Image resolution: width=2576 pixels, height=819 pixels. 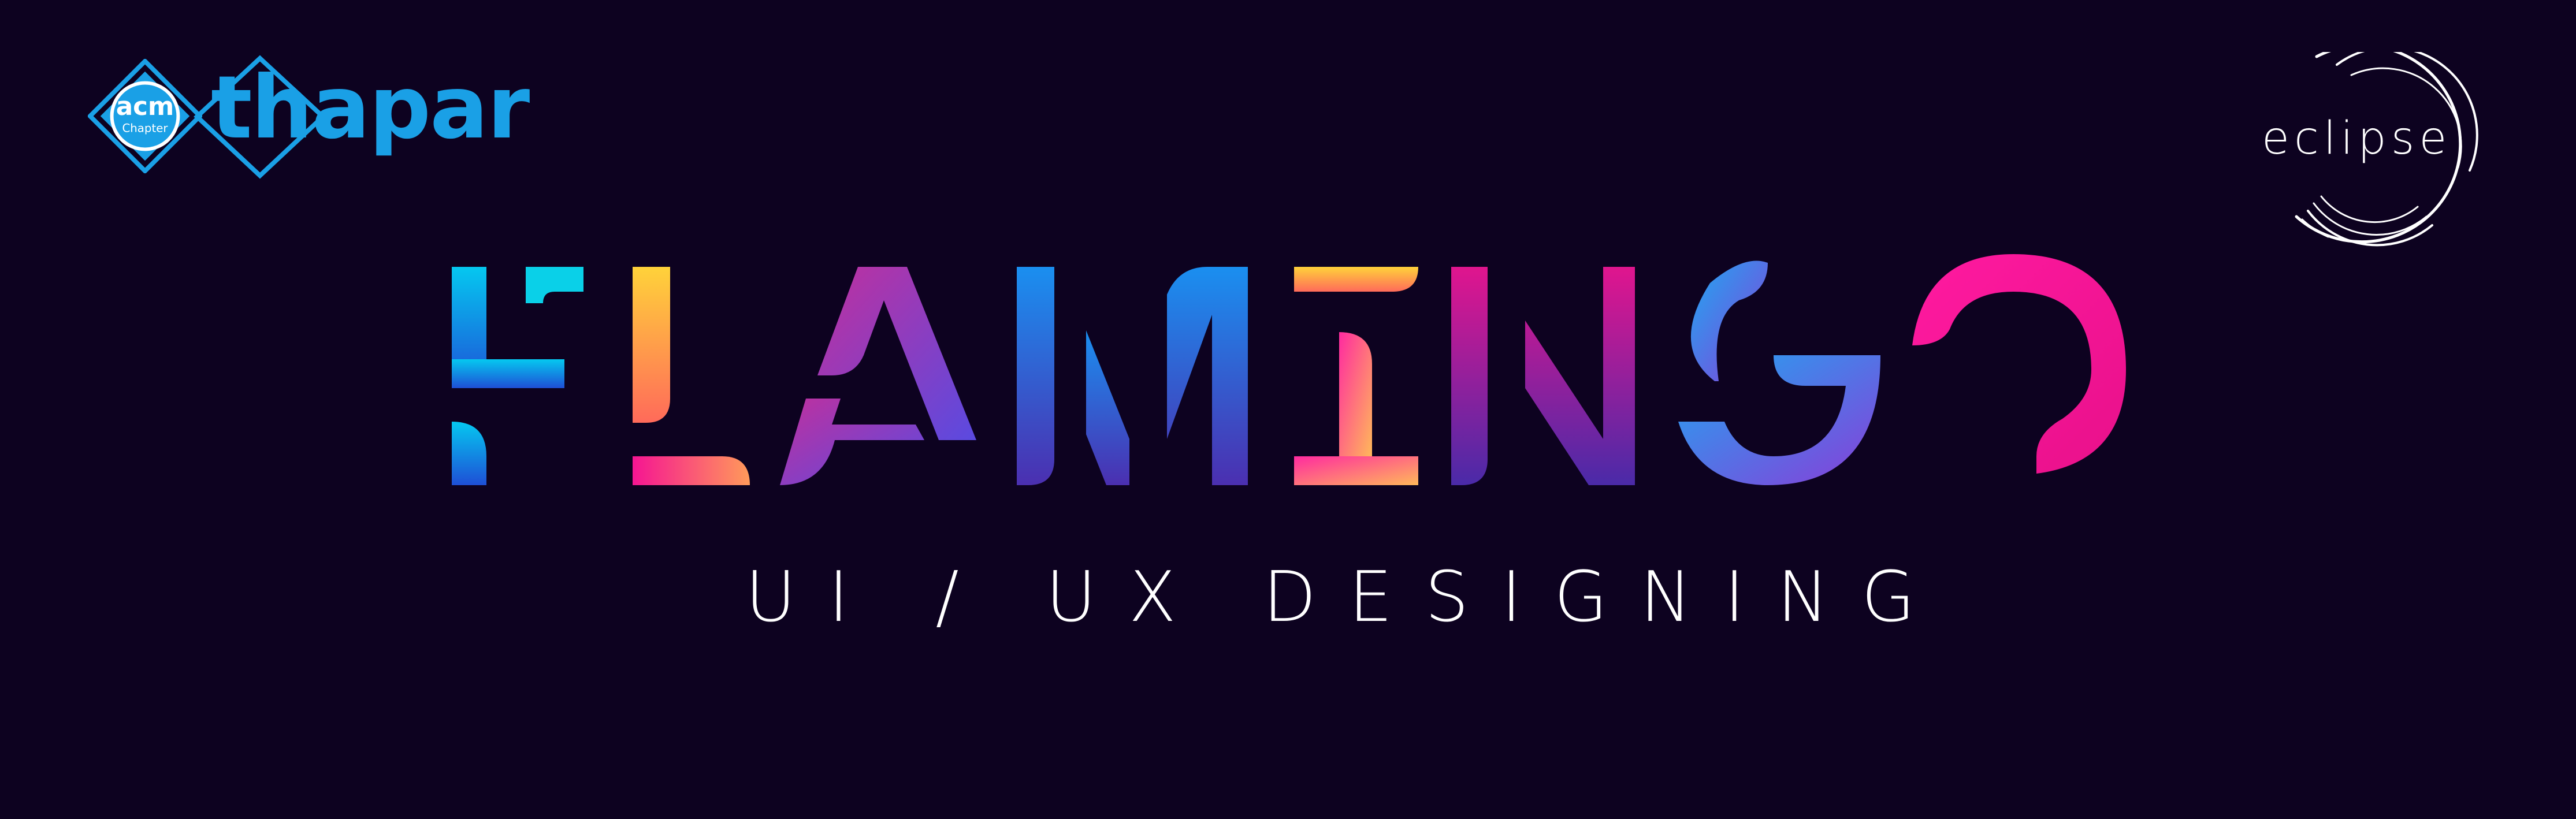 What do you see at coordinates (1346, 597) in the screenshot?
I see `subtitle-text: UI / UX DESIGNING` at bounding box center [1346, 597].